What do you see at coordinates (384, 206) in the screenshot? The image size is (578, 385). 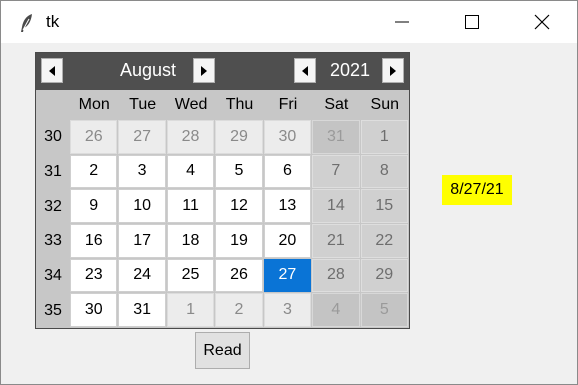 I see `day-cell: 15` at bounding box center [384, 206].